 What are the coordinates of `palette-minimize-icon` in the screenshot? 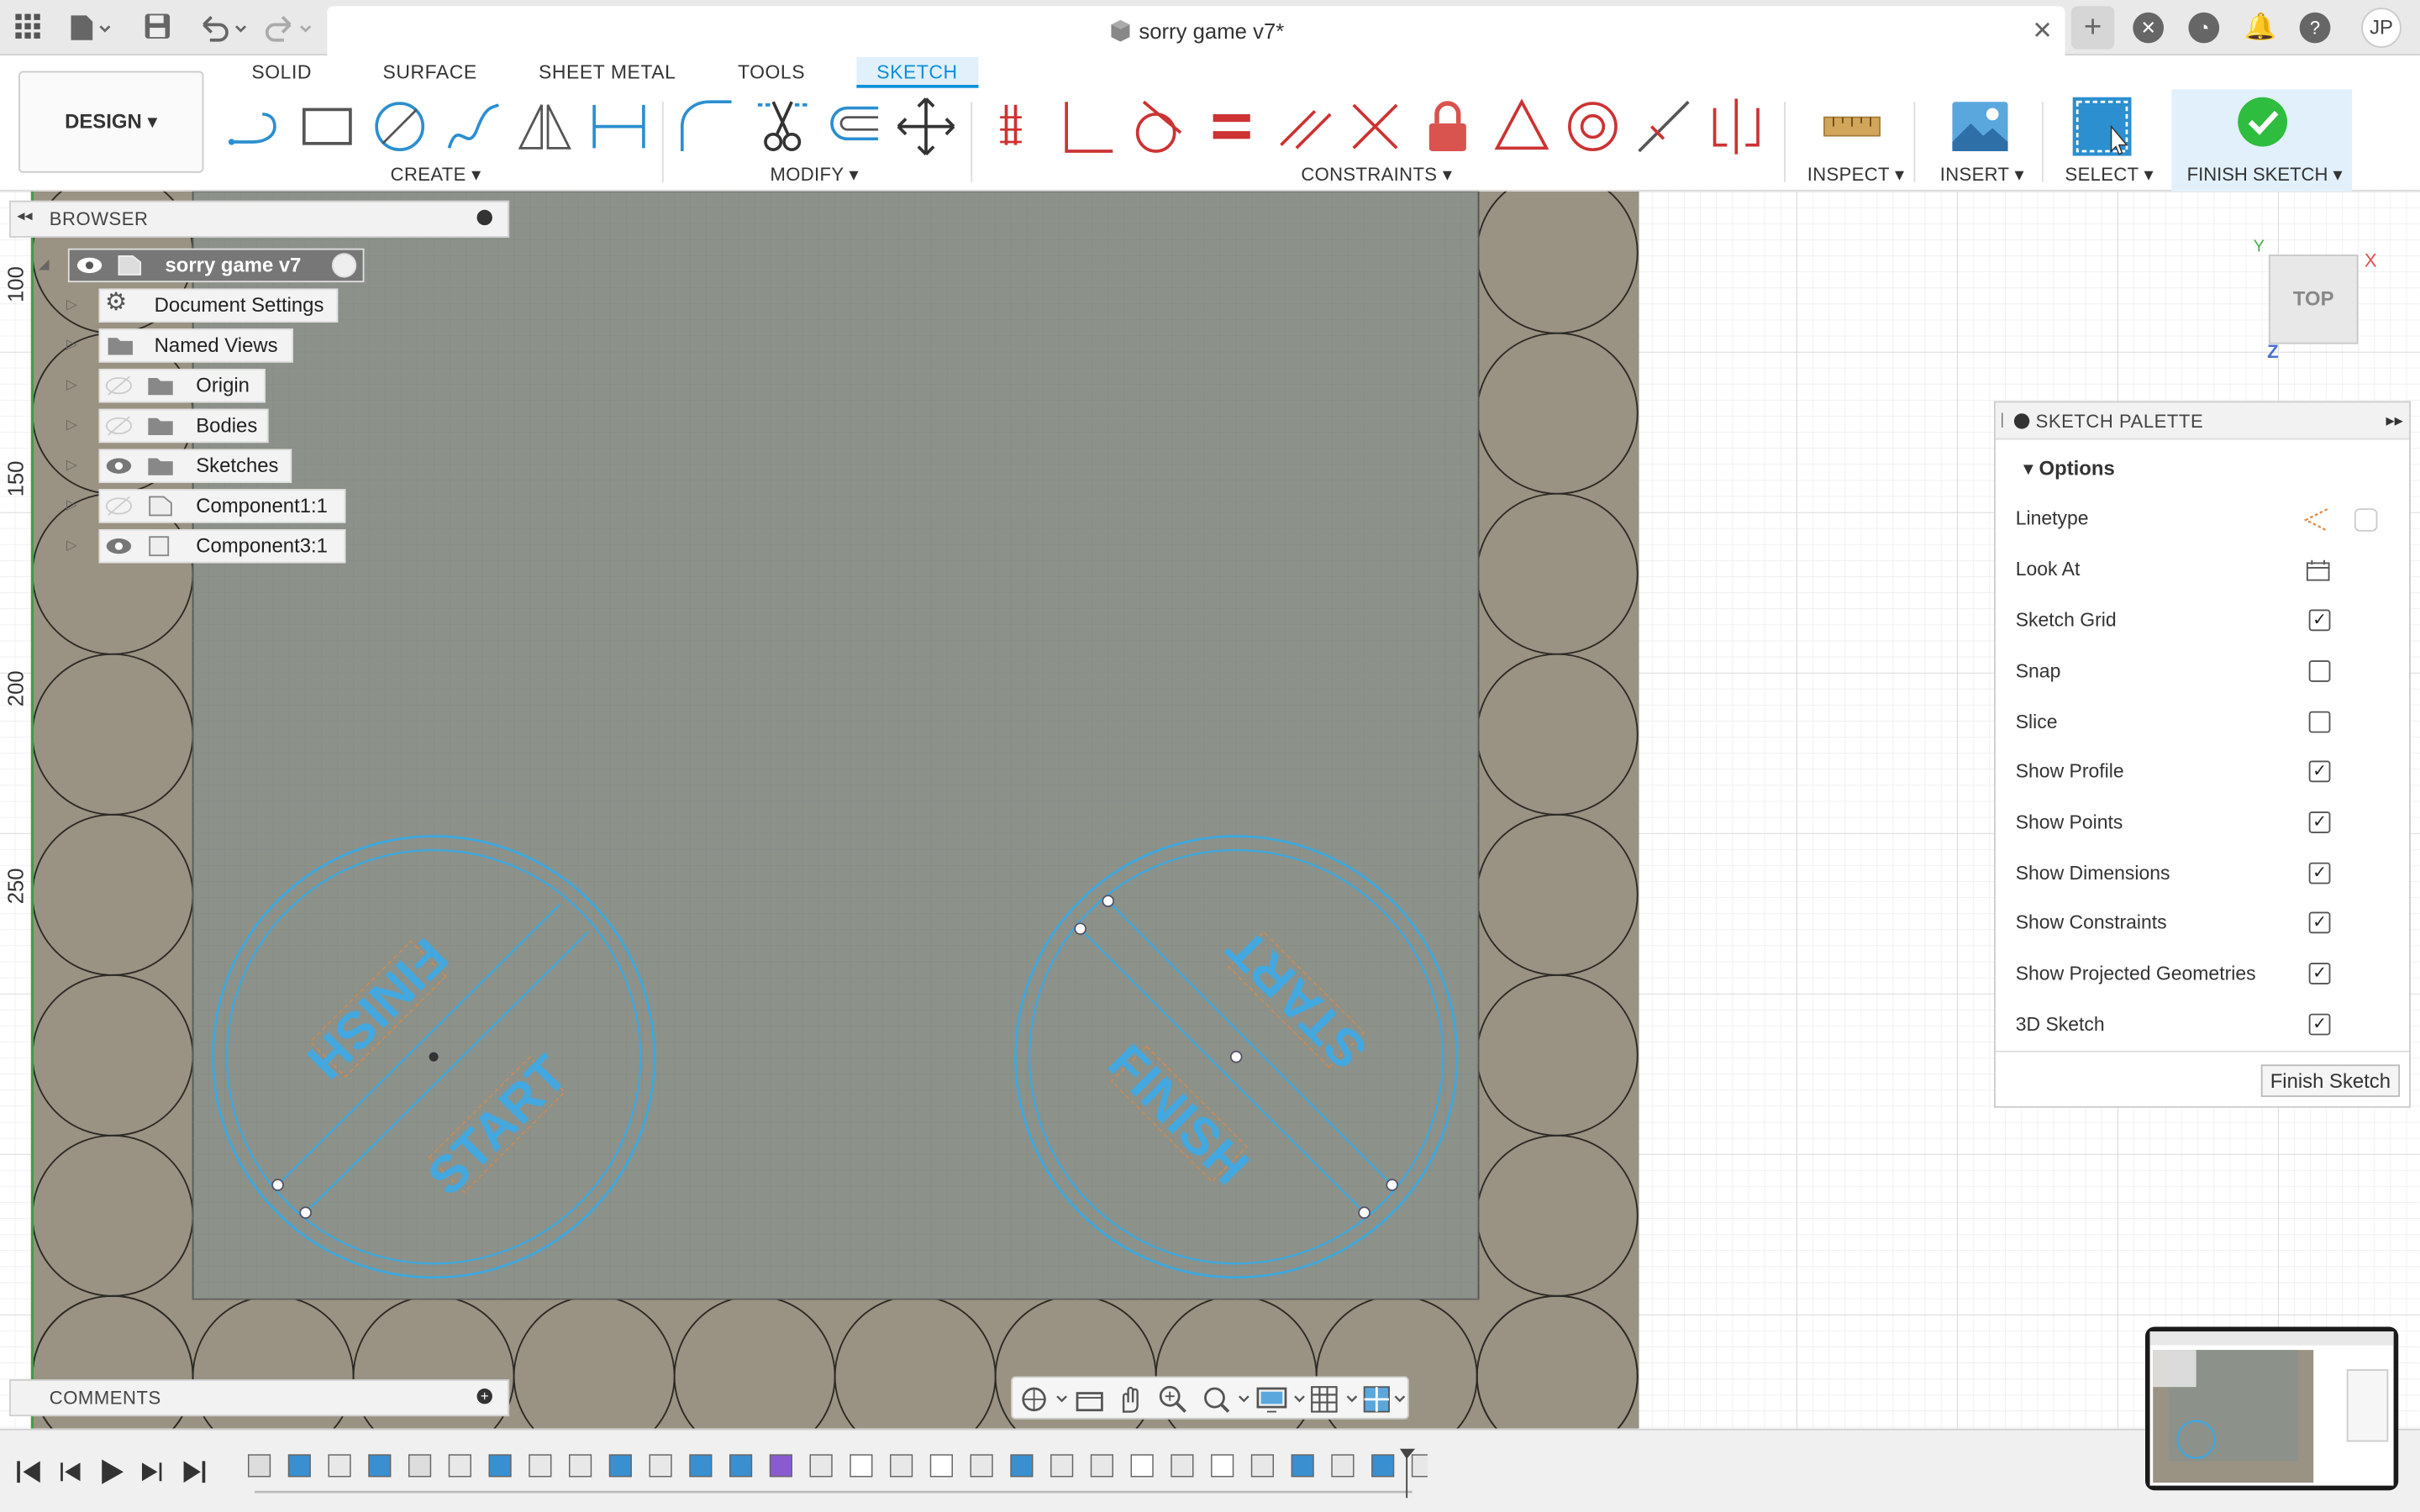 It's located at (2022, 421).